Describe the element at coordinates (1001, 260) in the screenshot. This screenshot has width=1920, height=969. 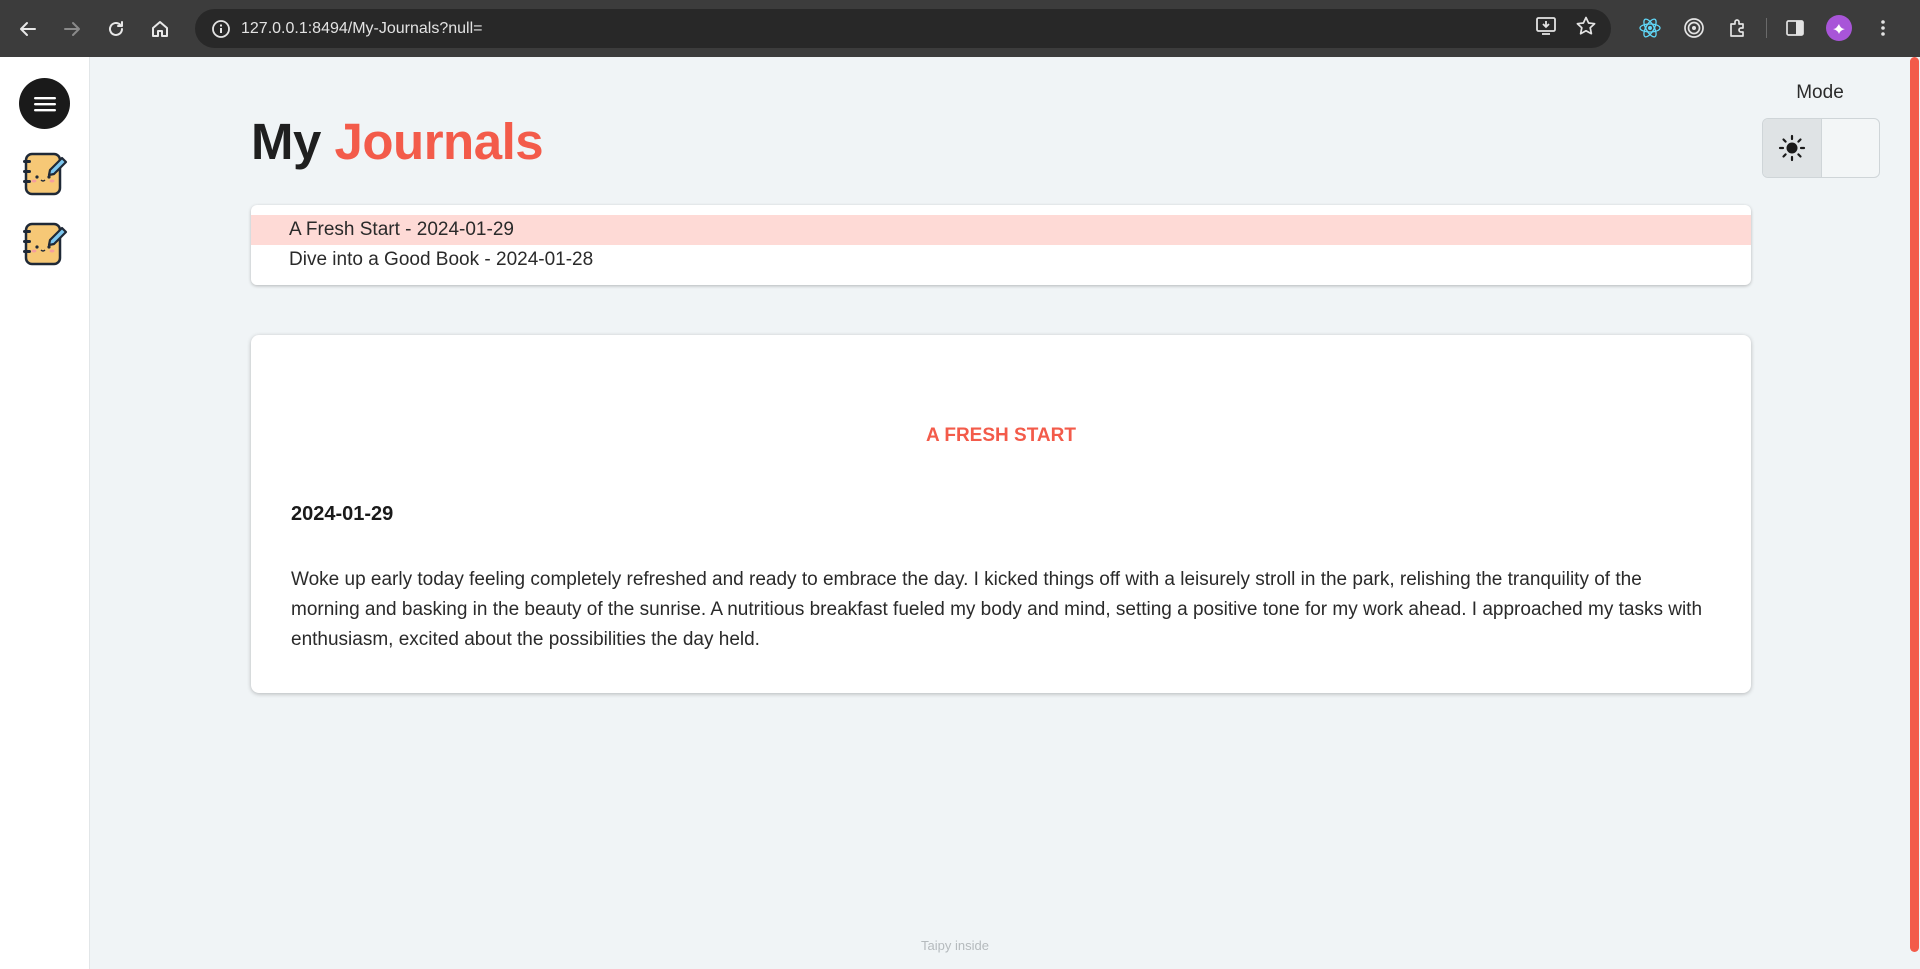
I see `list-item: Dive into a Good Book - 2024-01-28` at that location.